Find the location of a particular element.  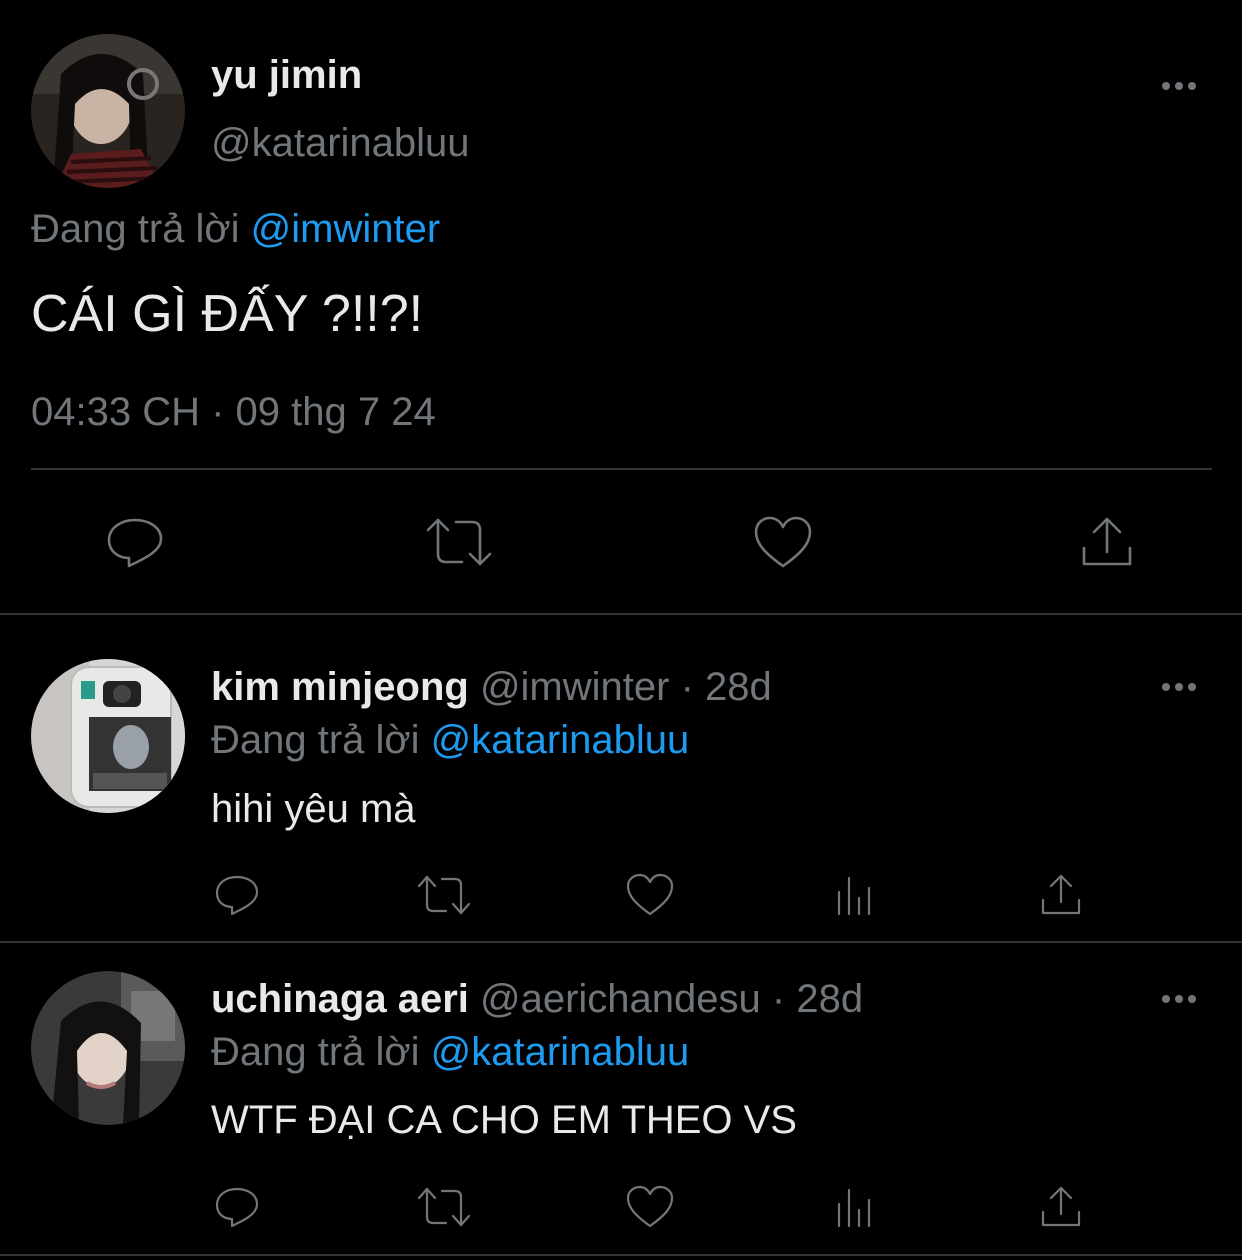

tweet-text: CÁI GÌ ĐẤY ?!!?! is located at coordinates (227, 314).